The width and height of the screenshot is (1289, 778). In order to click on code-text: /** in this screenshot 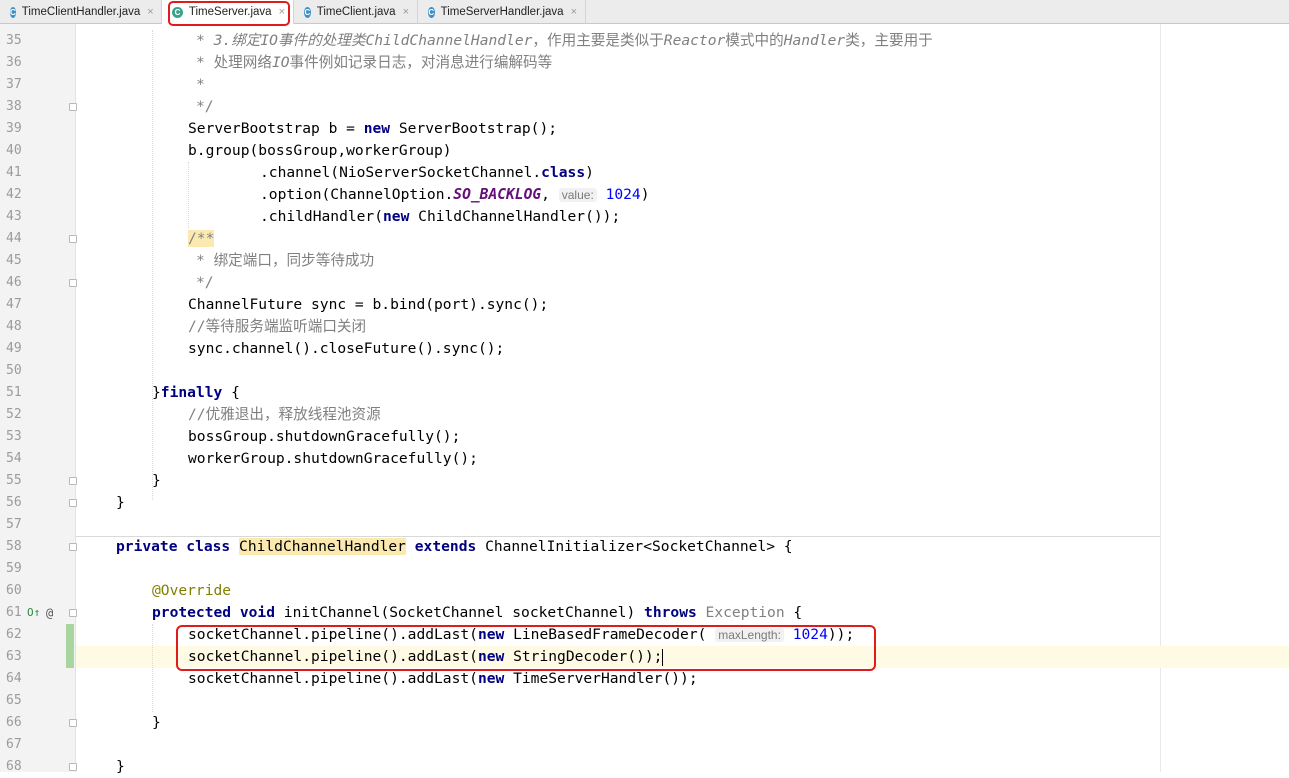, I will do `click(201, 239)`.